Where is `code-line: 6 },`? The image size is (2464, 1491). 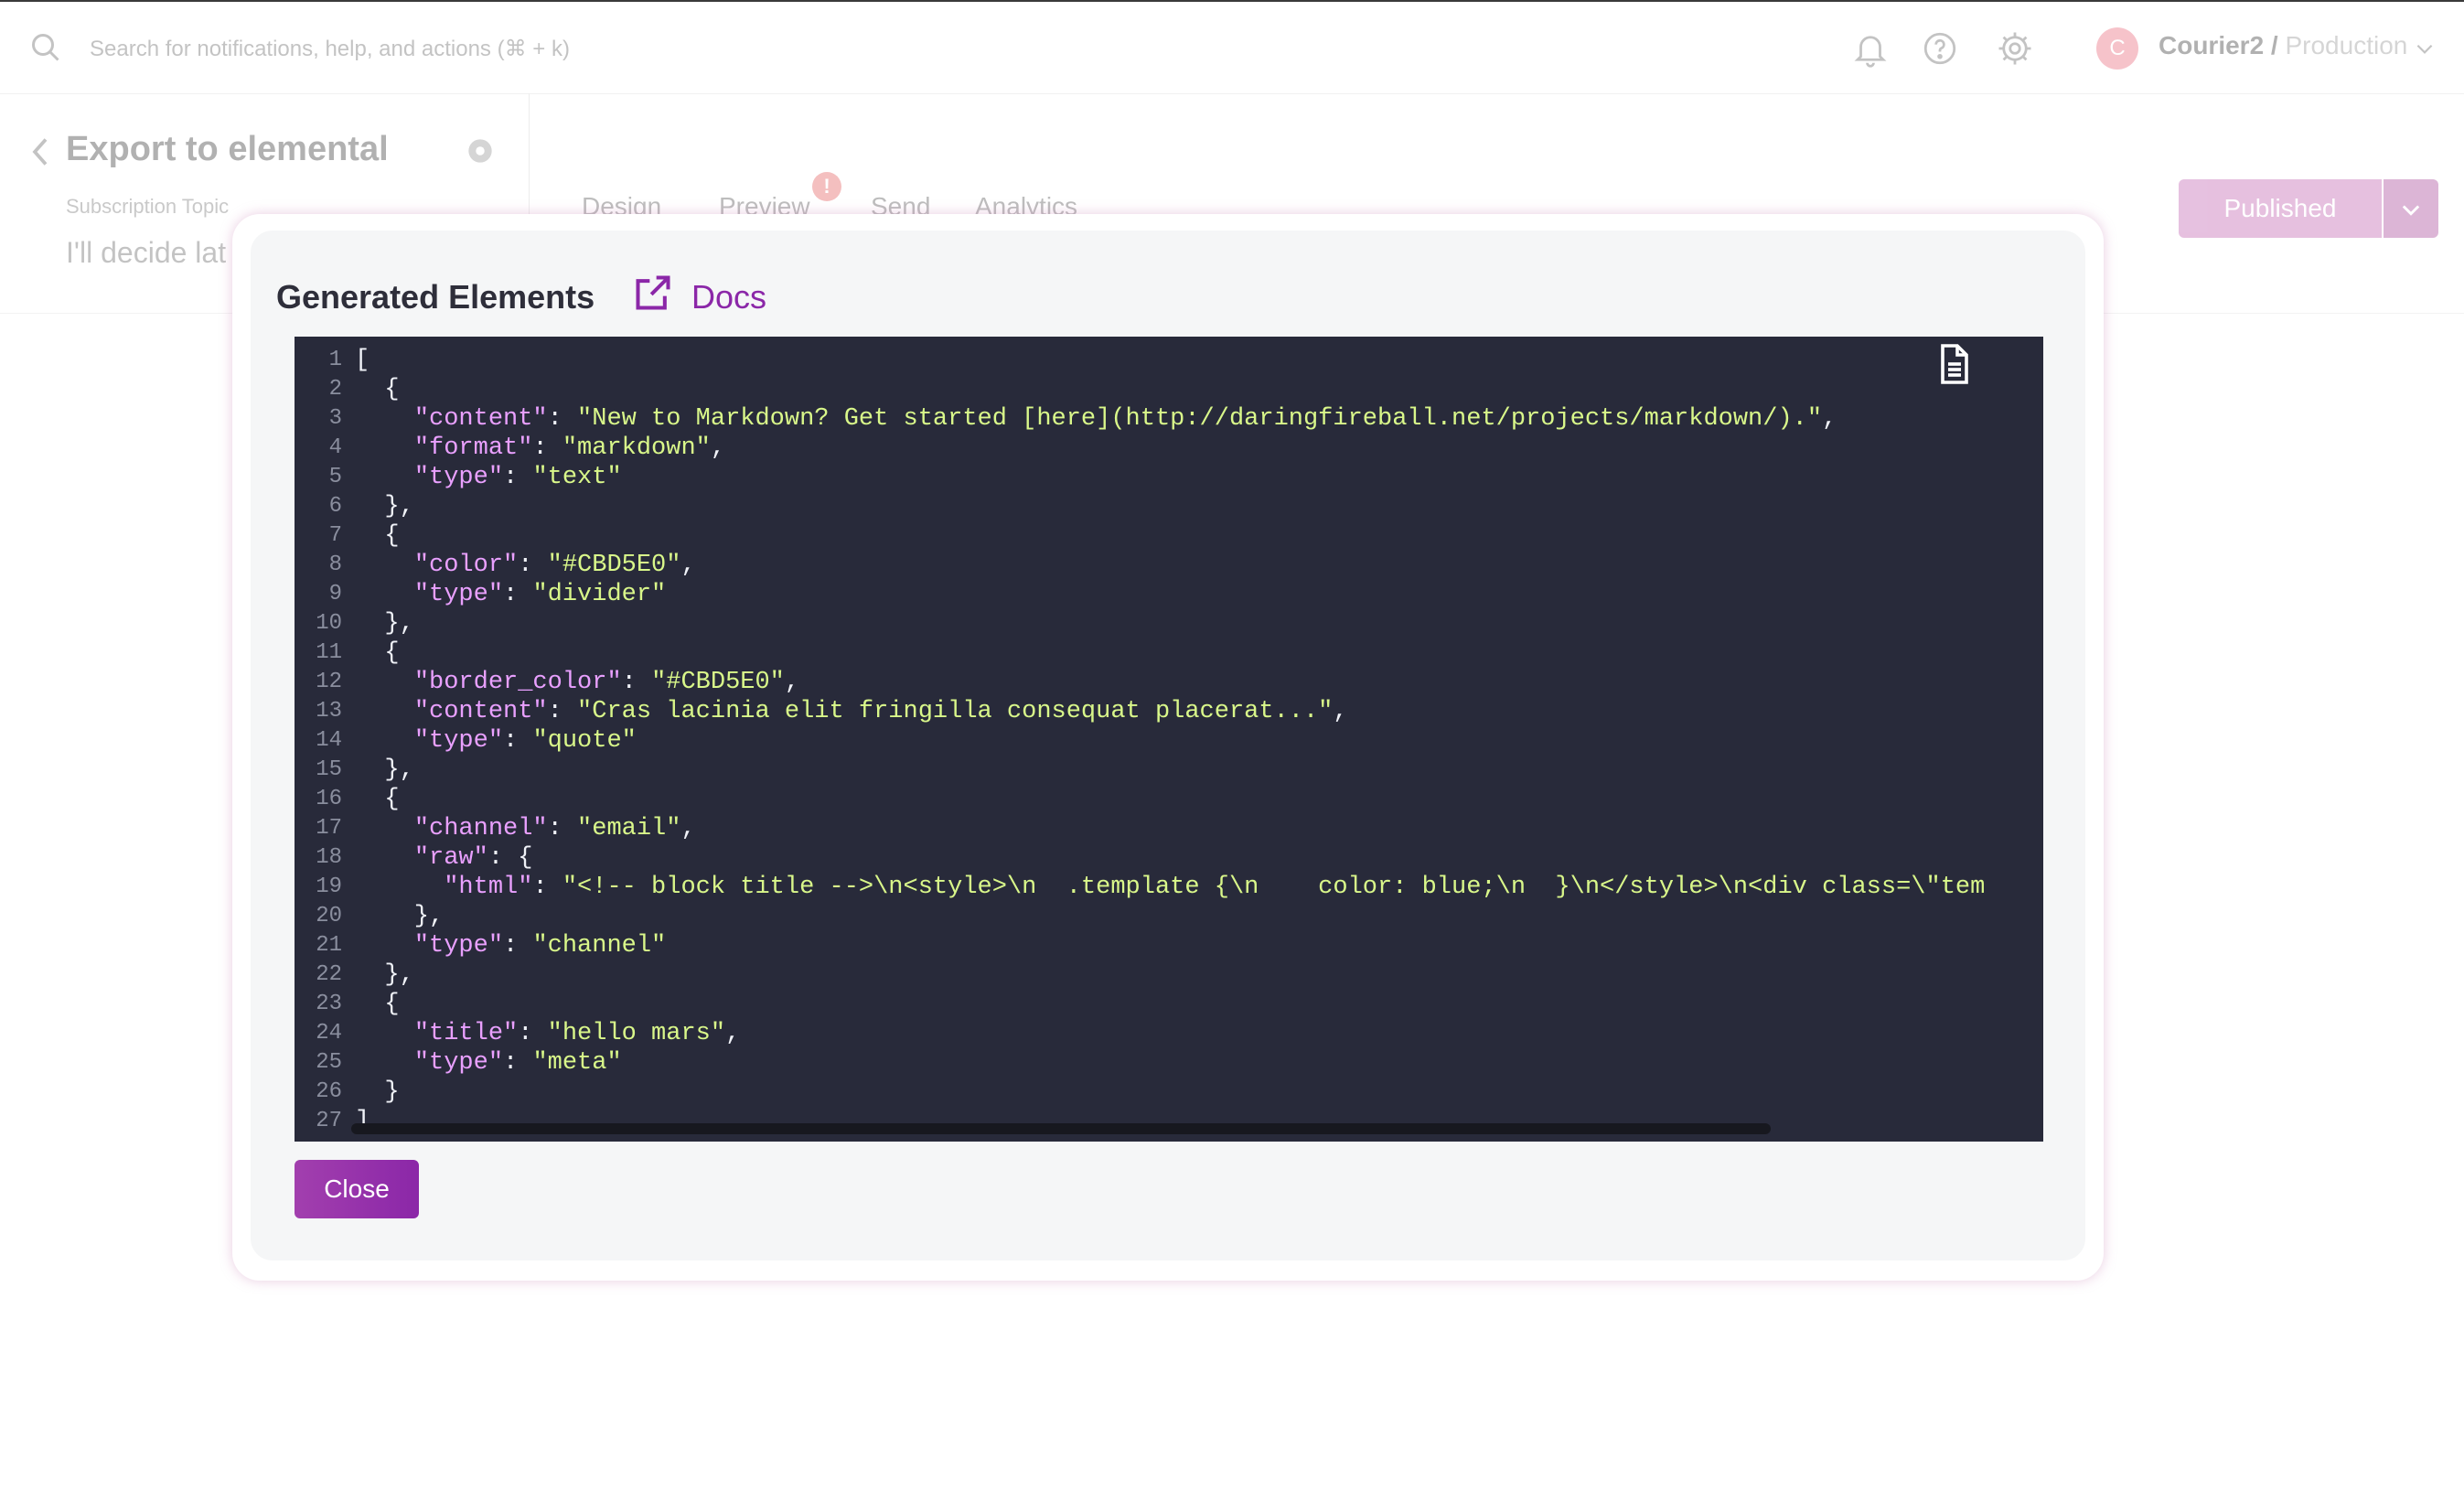
code-line: 6 }, is located at coordinates (1169, 506).